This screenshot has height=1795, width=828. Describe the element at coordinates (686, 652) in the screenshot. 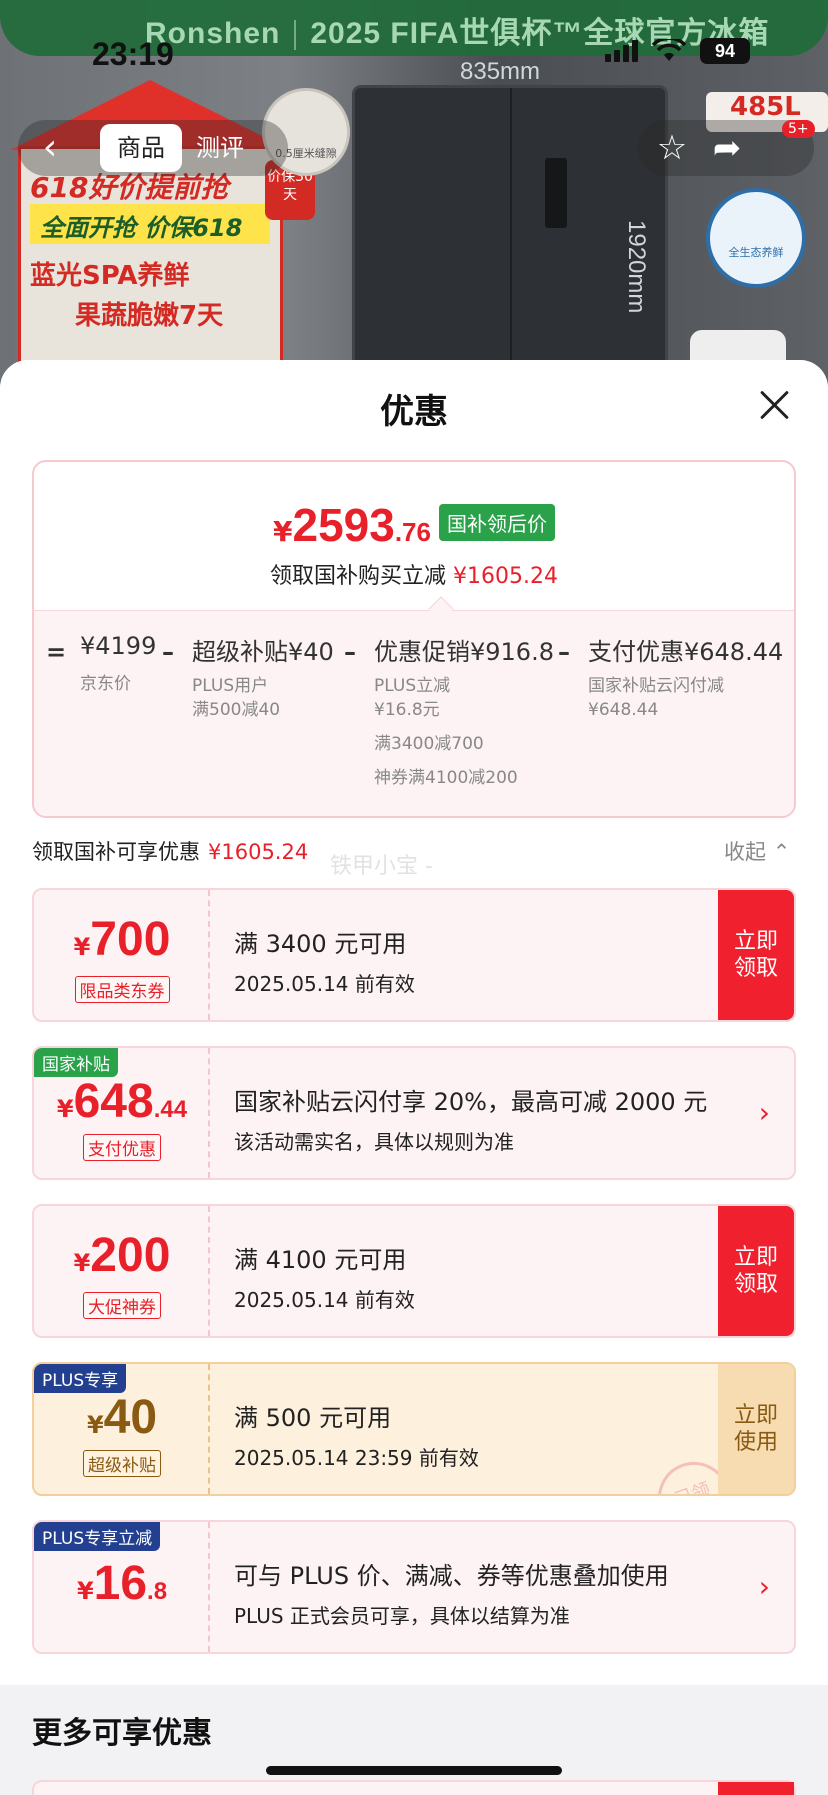

I see `payment-discount: 支付优惠¥648.44` at that location.